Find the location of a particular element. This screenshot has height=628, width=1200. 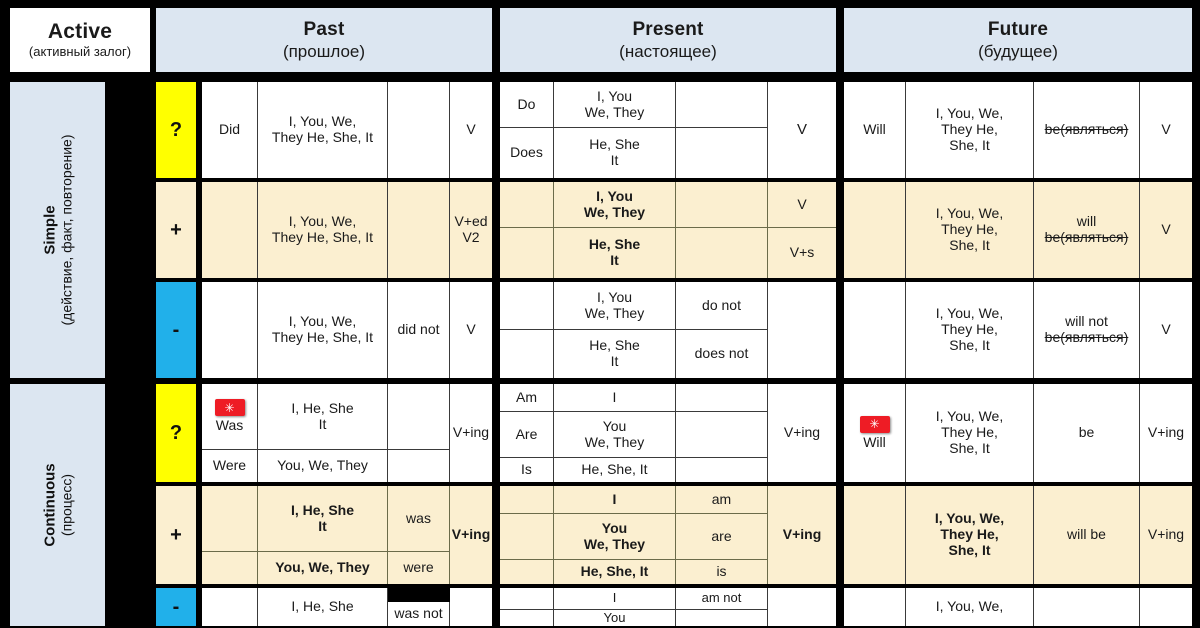

future-subject-simple-question: I, You, We, They He, She, It is located at coordinates (970, 130).